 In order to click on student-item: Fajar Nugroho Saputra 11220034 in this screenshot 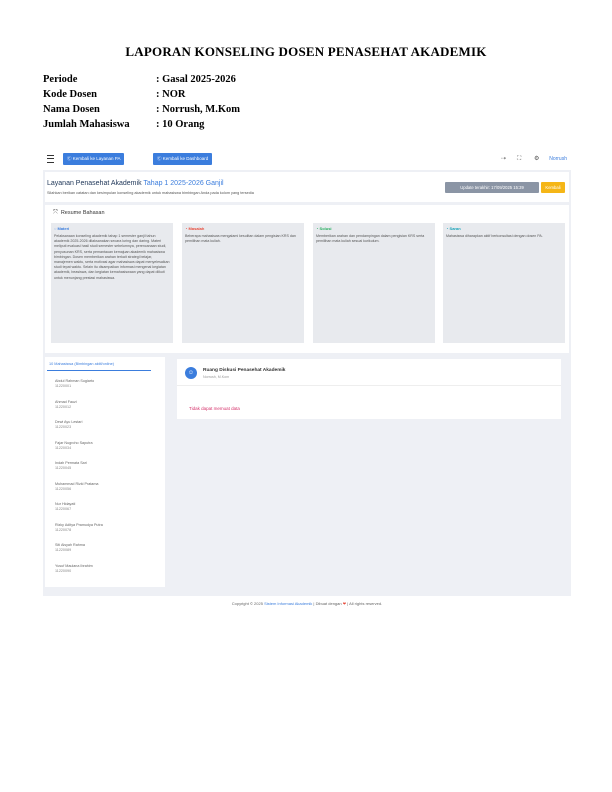, I will do `click(79, 451)`.